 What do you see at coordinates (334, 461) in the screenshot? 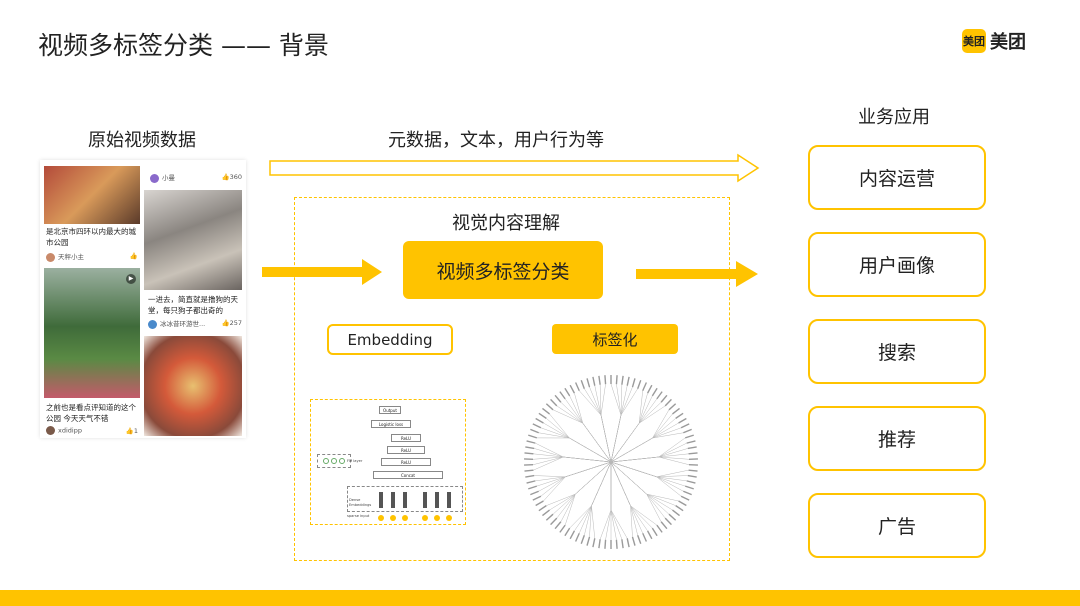
I see `fm-layer` at bounding box center [334, 461].